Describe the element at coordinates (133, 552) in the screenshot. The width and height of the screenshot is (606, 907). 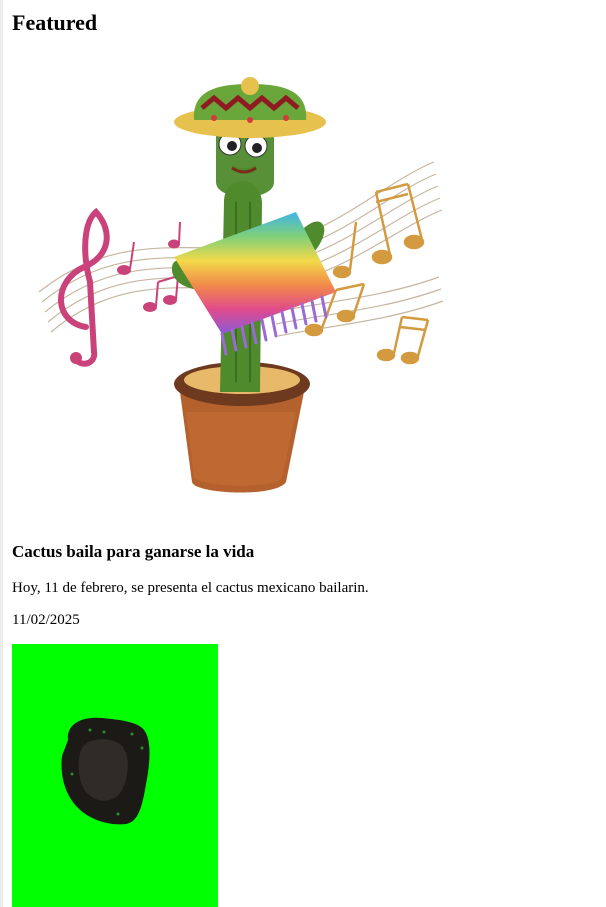
I see `article-title: Cactus baila para ganarse la vida` at that location.